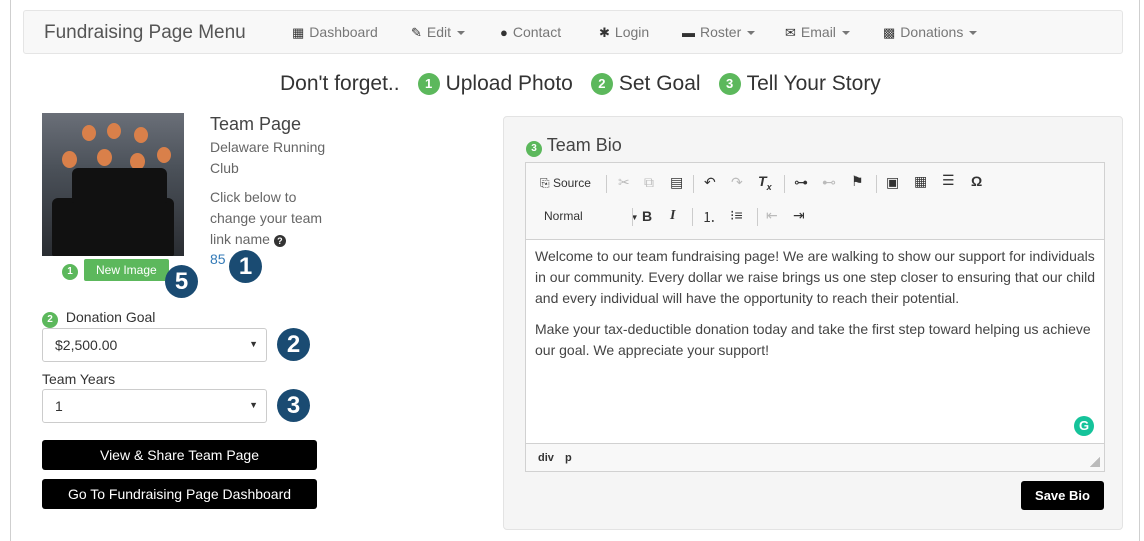  Describe the element at coordinates (829, 182) in the screenshot. I see `unlink-icon: ⊷` at that location.